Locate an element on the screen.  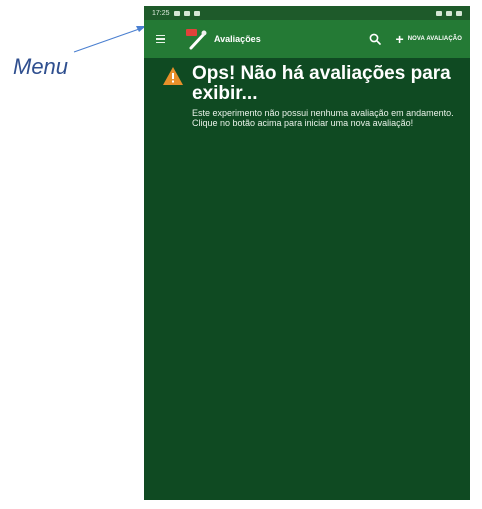
menu-annotation-label: Menu is located at coordinates (41, 66).